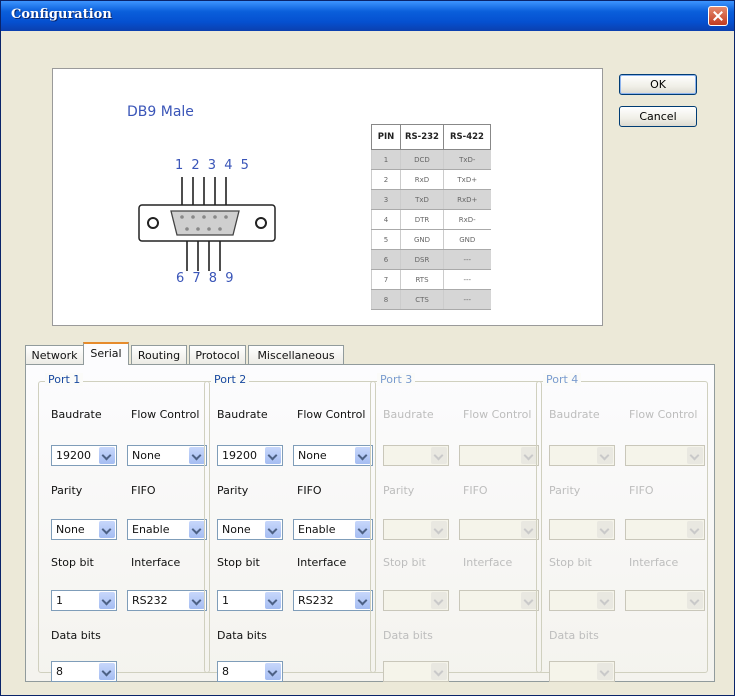 This screenshot has height=698, width=737. What do you see at coordinates (467, 219) in the screenshot?
I see `rs422-cell: RxD-` at bounding box center [467, 219].